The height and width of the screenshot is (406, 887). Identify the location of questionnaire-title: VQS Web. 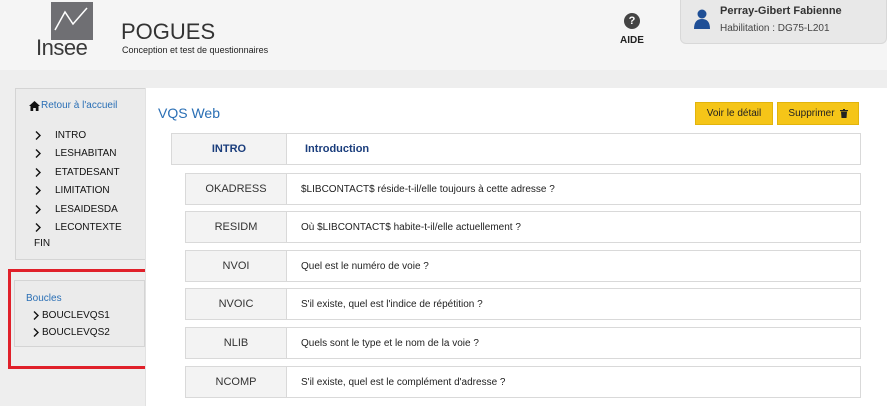
(189, 113).